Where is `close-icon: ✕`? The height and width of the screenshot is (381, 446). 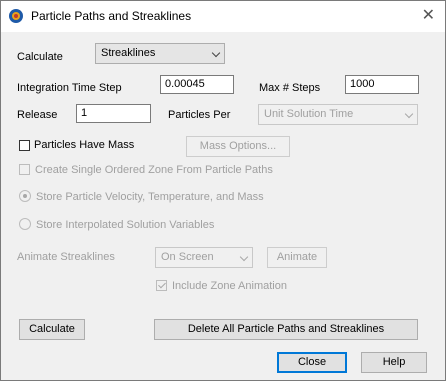 close-icon: ✕ is located at coordinates (428, 15).